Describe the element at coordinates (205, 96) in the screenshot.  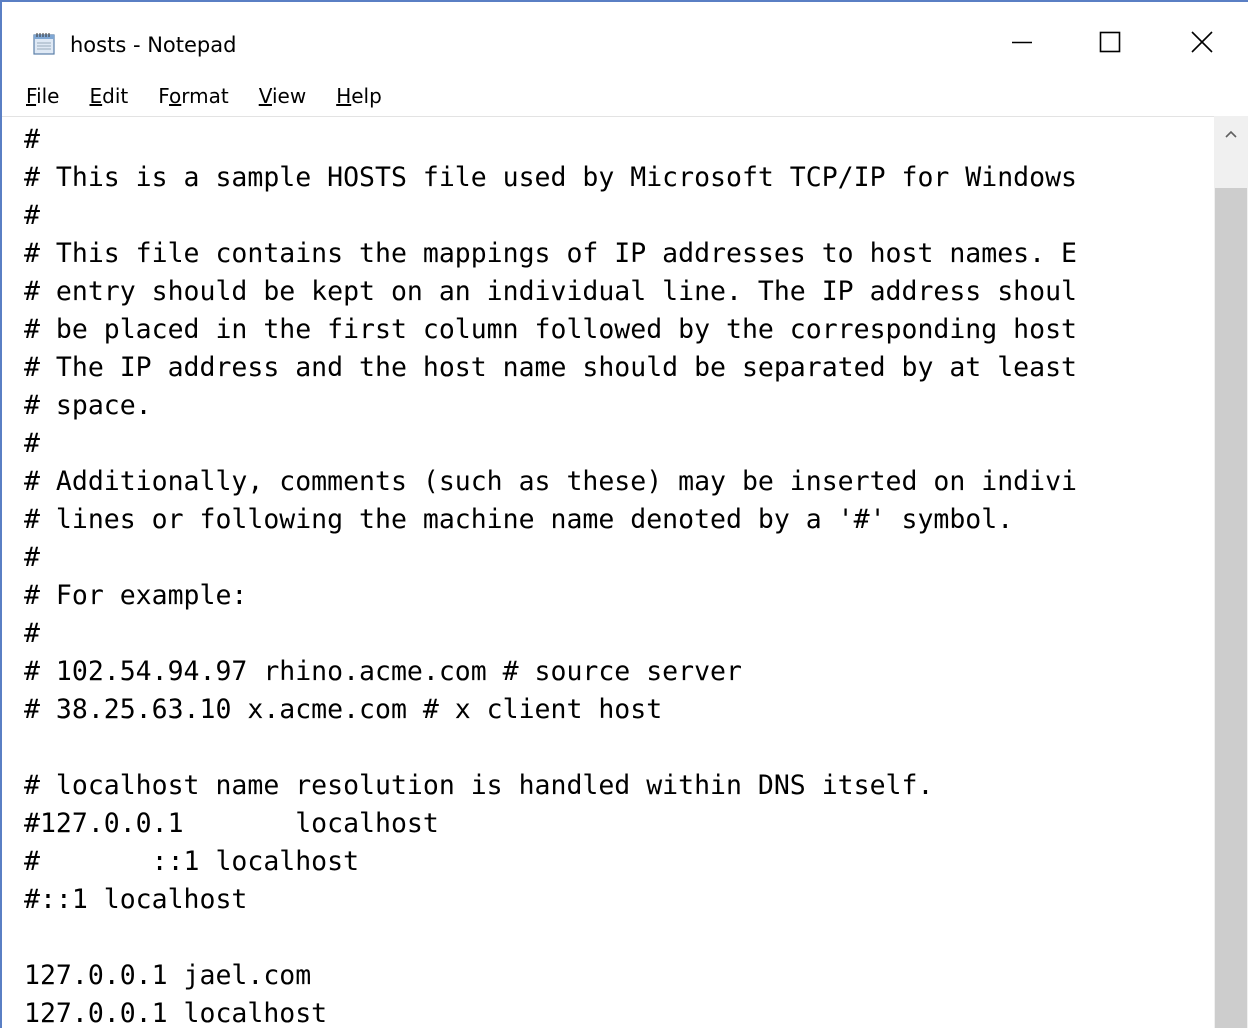
I see `menu-format-suffix: rmat` at that location.